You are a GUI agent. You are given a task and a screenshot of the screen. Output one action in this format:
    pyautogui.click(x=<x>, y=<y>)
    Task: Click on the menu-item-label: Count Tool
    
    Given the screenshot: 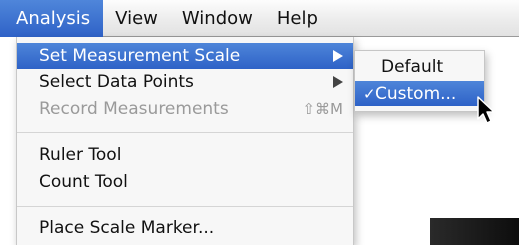 What is the action you would take?
    pyautogui.click(x=83, y=182)
    